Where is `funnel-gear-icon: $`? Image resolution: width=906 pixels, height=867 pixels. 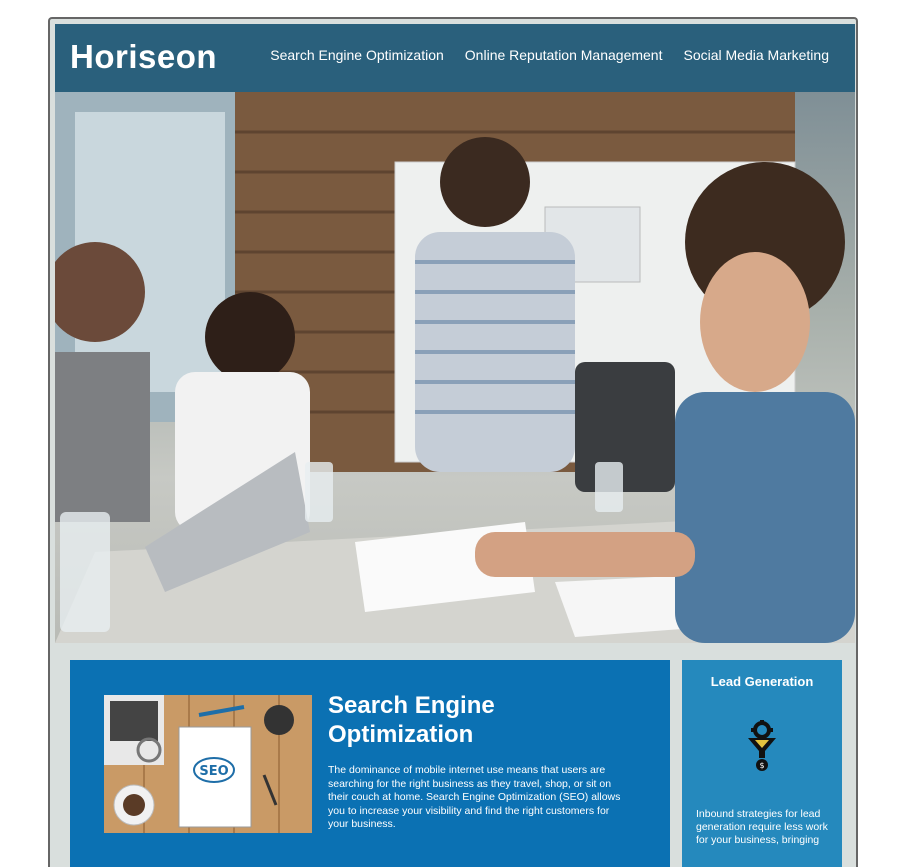
funnel-gear-icon: $ is located at coordinates (762, 748).